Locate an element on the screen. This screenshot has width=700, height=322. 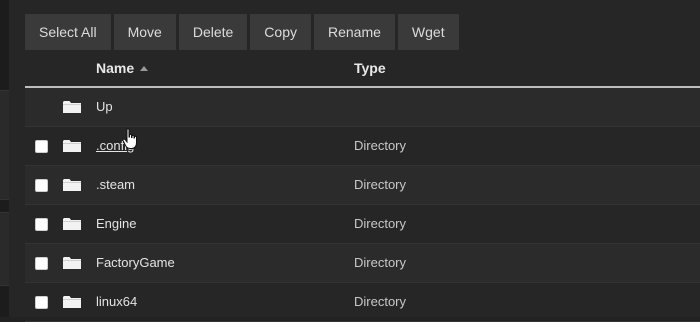
delete-button: Delete is located at coordinates (213, 32).